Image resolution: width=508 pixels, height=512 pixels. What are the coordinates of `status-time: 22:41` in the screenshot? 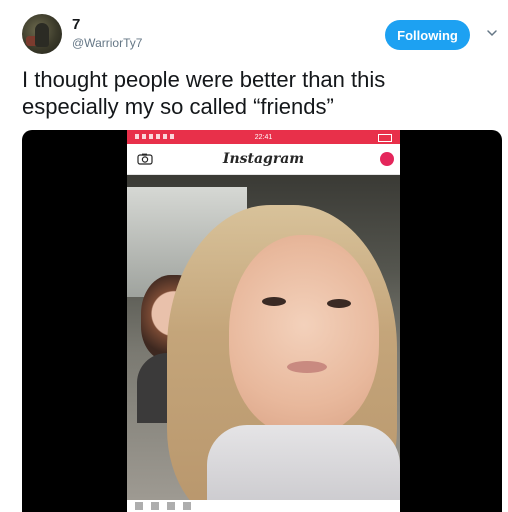 It's located at (263, 137).